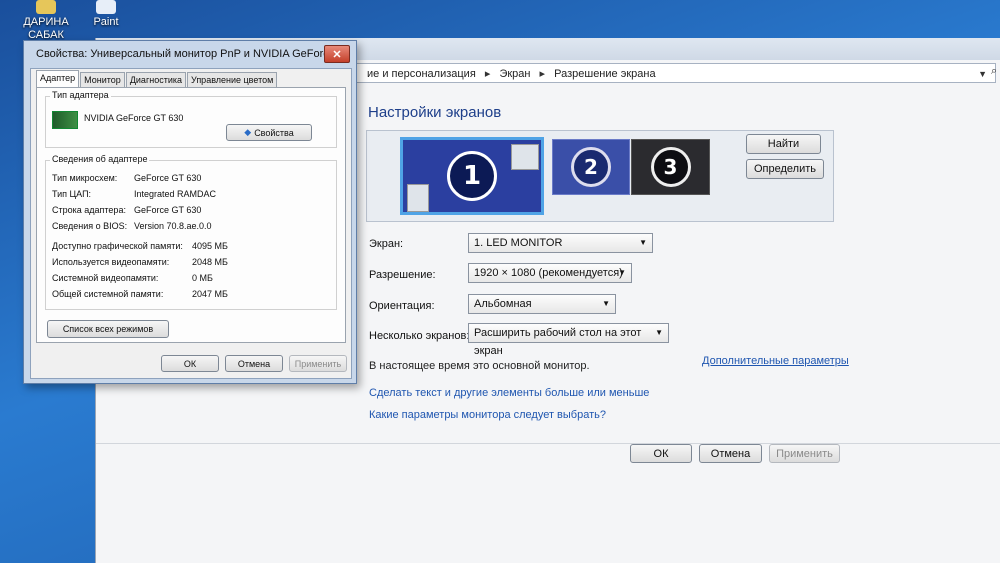  What do you see at coordinates (100, 159) in the screenshot?
I see `group-title: Сведения об адаптере` at bounding box center [100, 159].